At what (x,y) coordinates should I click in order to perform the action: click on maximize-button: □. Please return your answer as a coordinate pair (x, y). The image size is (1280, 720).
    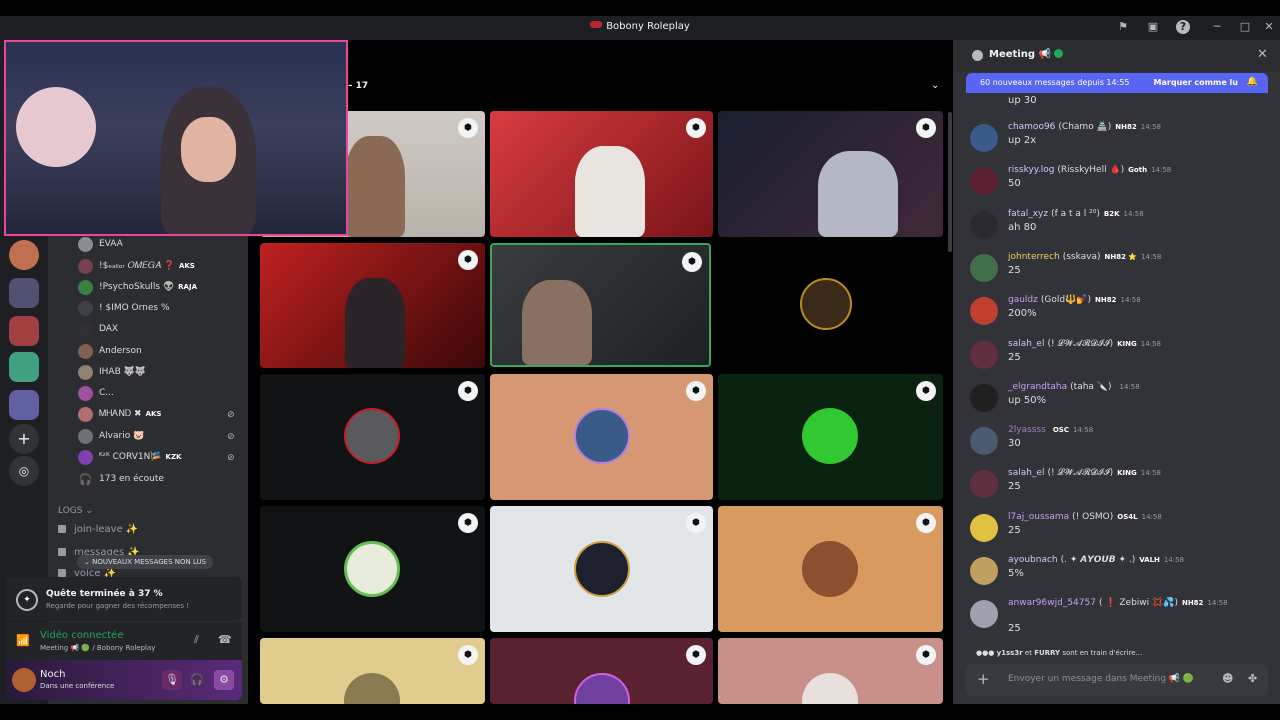
    Looking at the image, I should click on (1245, 27).